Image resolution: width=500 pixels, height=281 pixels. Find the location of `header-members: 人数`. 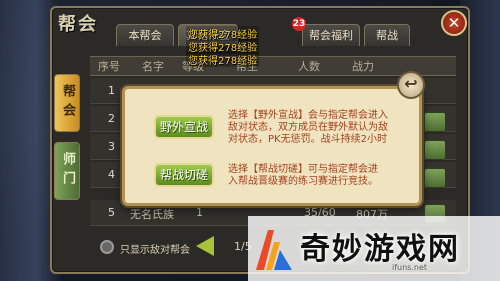

header-members: 人数 is located at coordinates (309, 66).